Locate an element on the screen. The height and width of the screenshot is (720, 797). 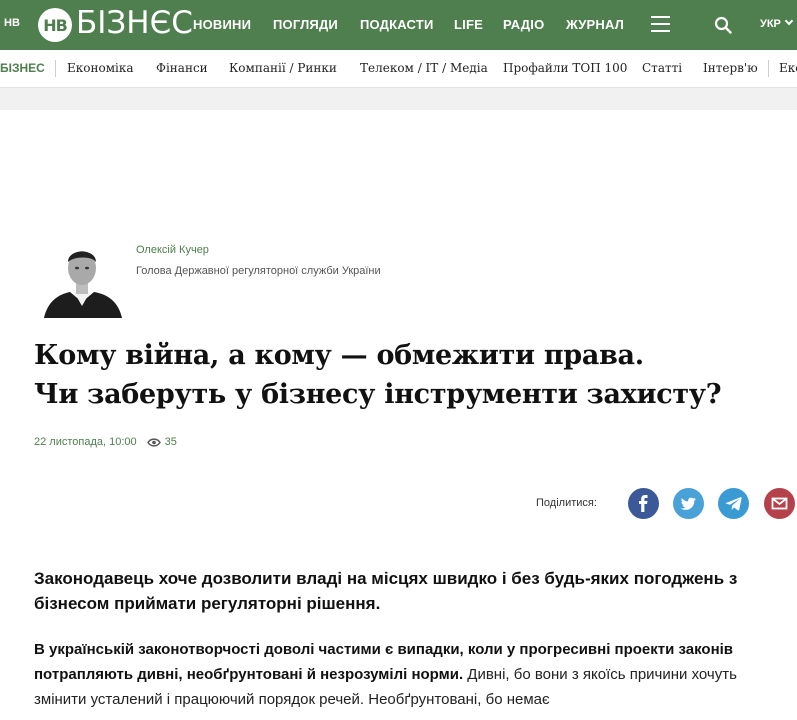
logo-mark: НВ is located at coordinates (55, 25).